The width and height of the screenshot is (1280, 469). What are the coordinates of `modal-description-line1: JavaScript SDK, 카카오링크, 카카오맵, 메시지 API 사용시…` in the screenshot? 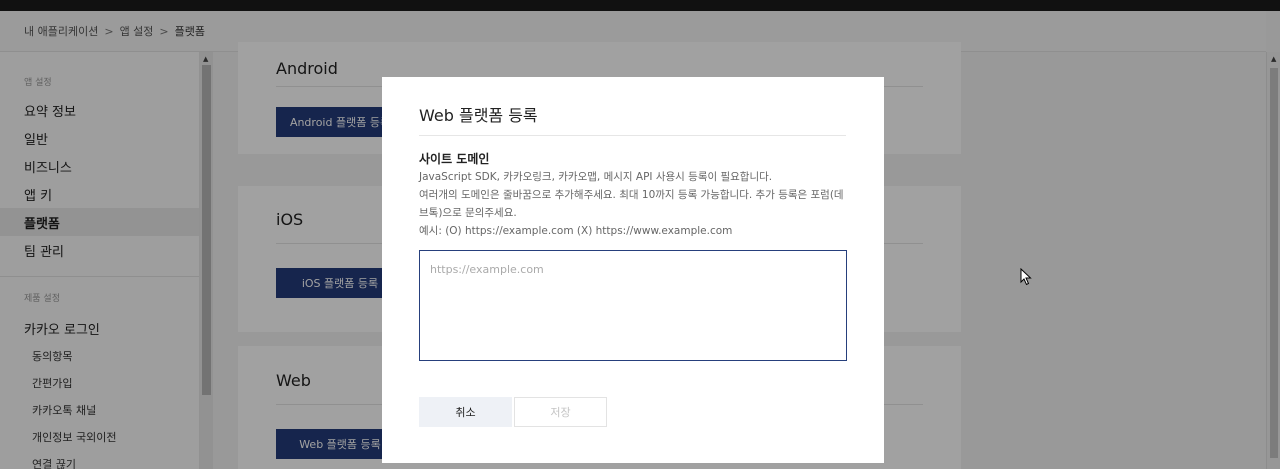 It's located at (596, 177).